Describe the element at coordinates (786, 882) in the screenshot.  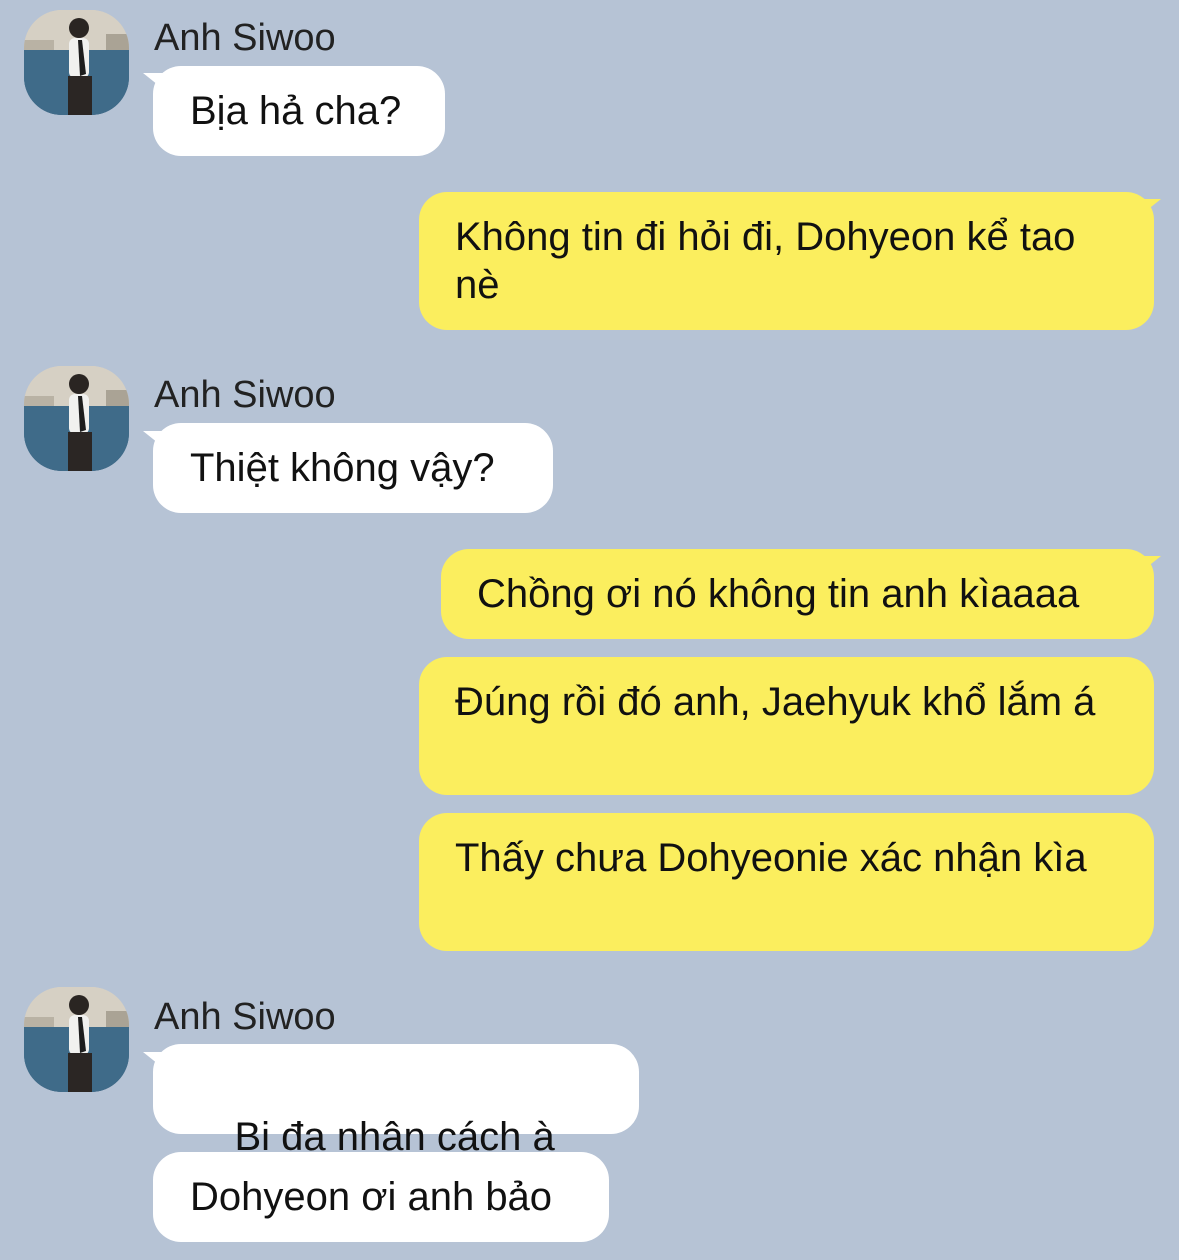
I see `outgoing-message: Thấy chưa Dohyeonie xác nhận kìa` at that location.